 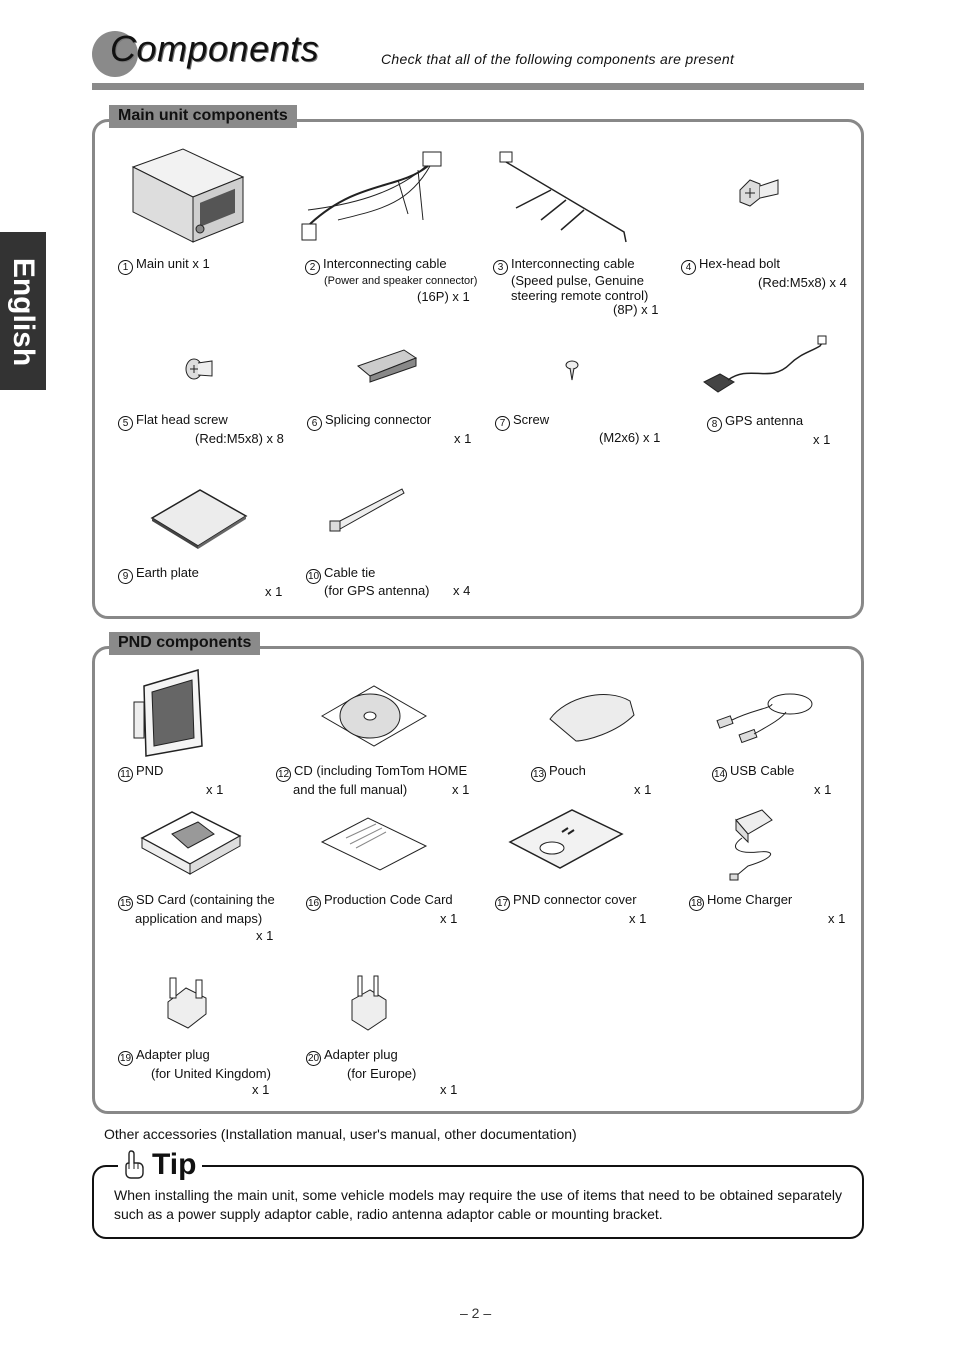 I want to click on component-8-qty: x 1, so click(x=822, y=439).